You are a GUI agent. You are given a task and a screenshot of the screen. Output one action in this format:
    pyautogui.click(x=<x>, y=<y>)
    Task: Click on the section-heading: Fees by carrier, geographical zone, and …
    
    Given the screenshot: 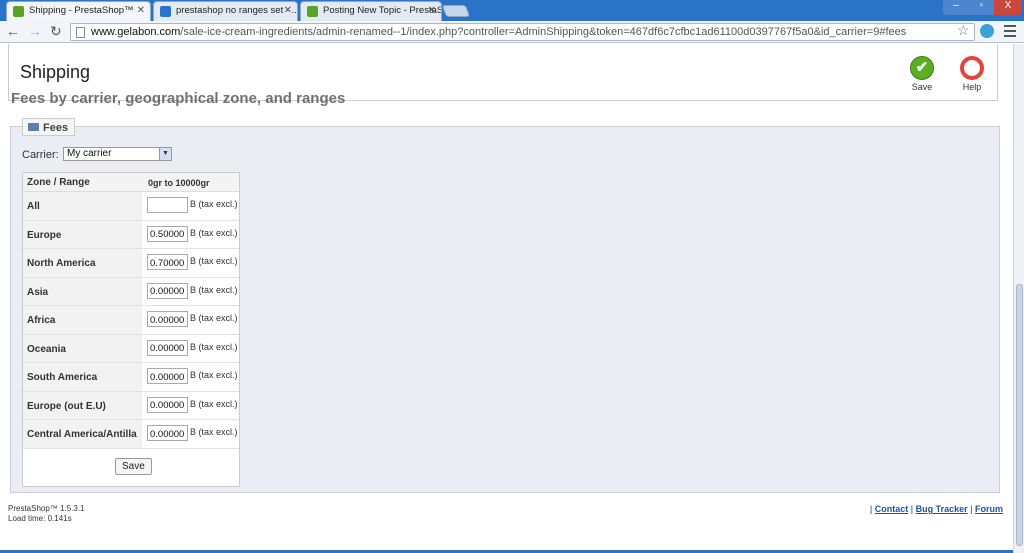 What is the action you would take?
    pyautogui.click(x=178, y=98)
    